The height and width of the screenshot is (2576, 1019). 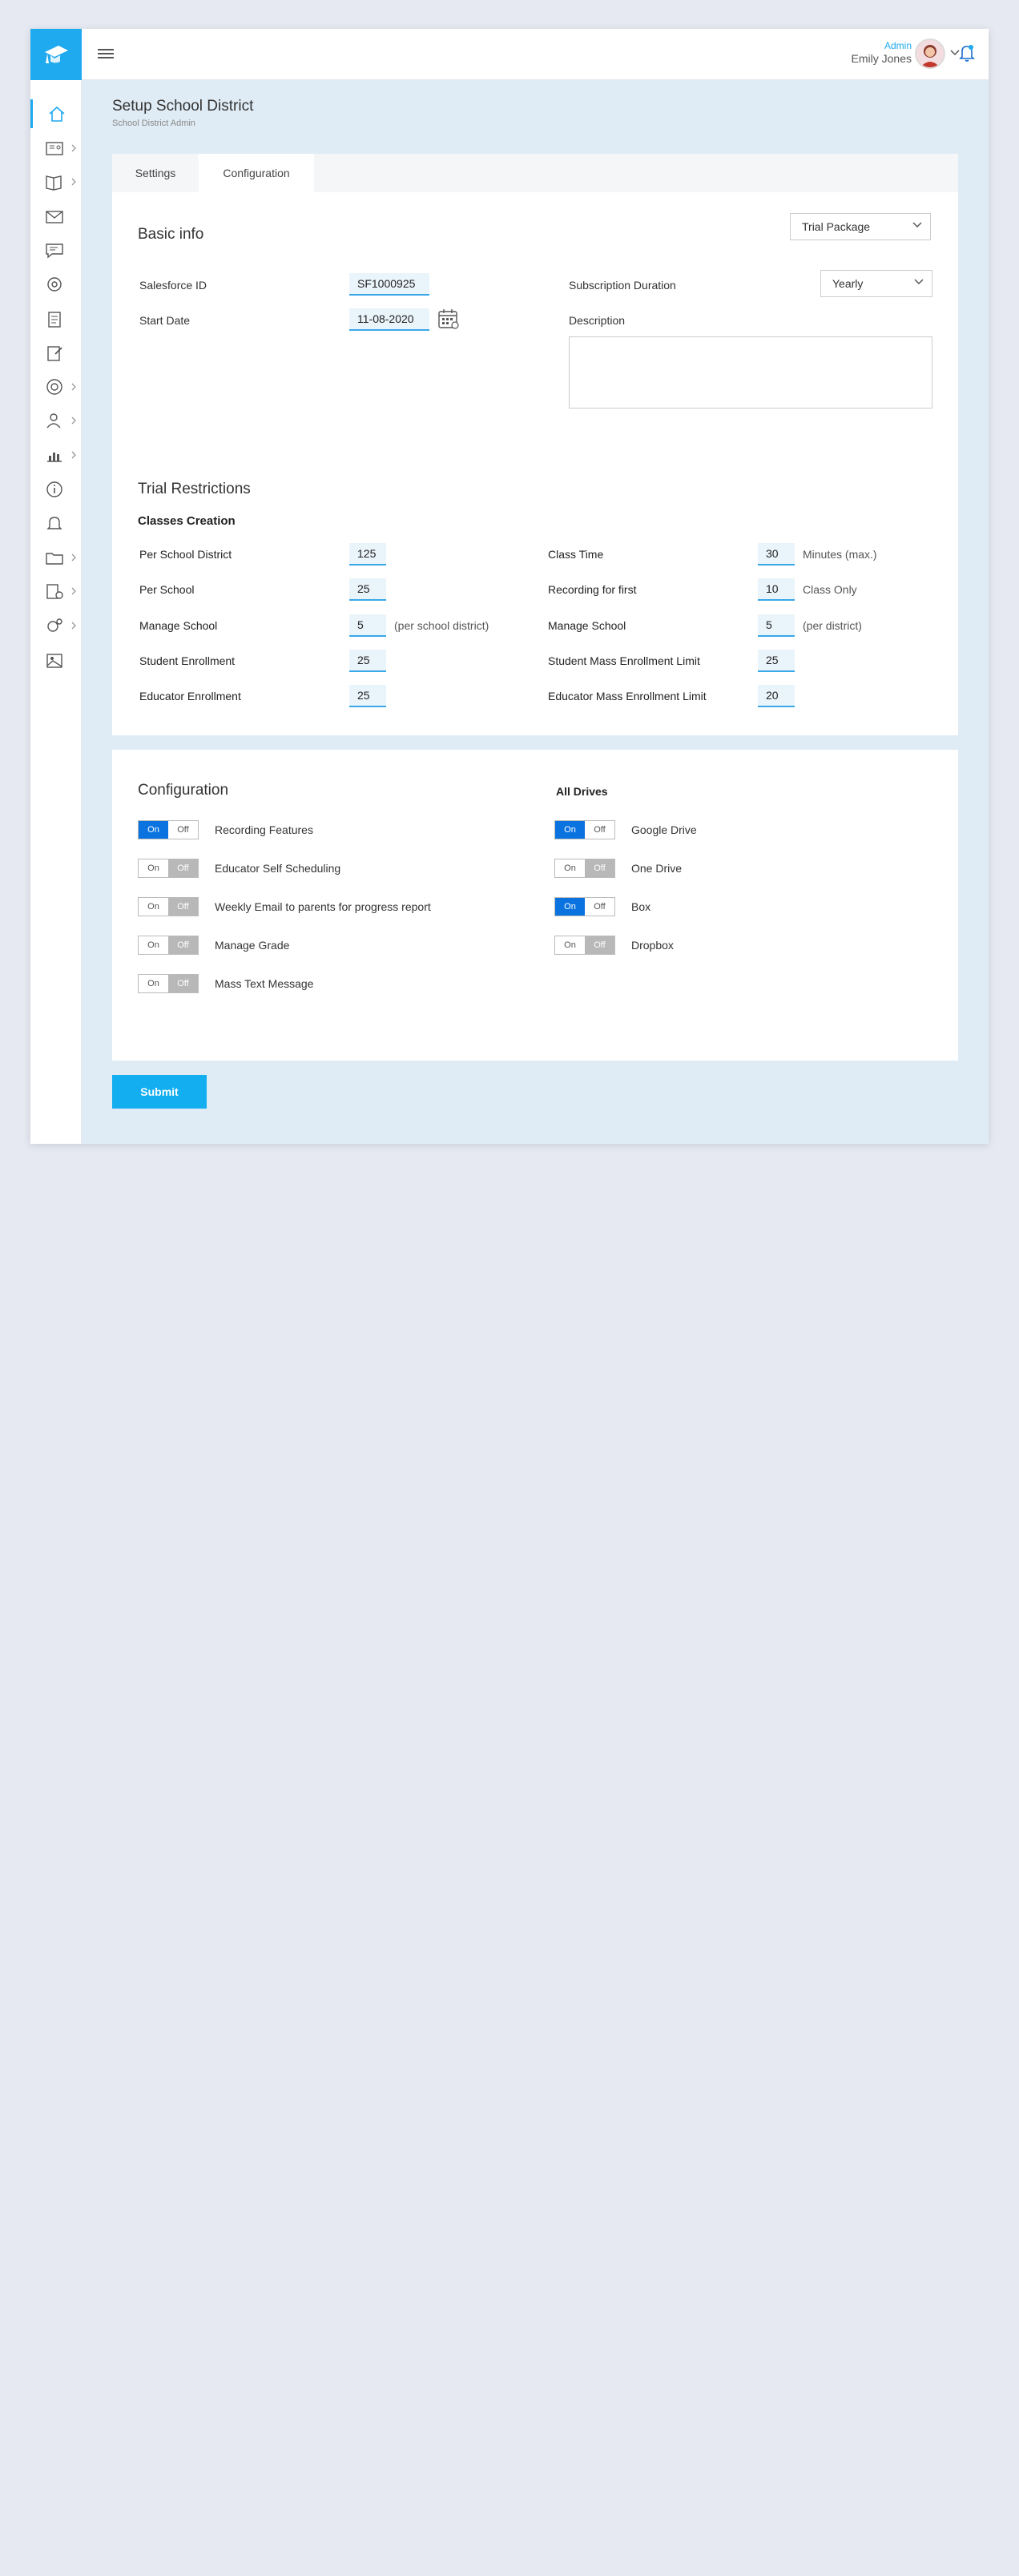 I want to click on sidebar-item-edit-document, so click(x=56, y=352).